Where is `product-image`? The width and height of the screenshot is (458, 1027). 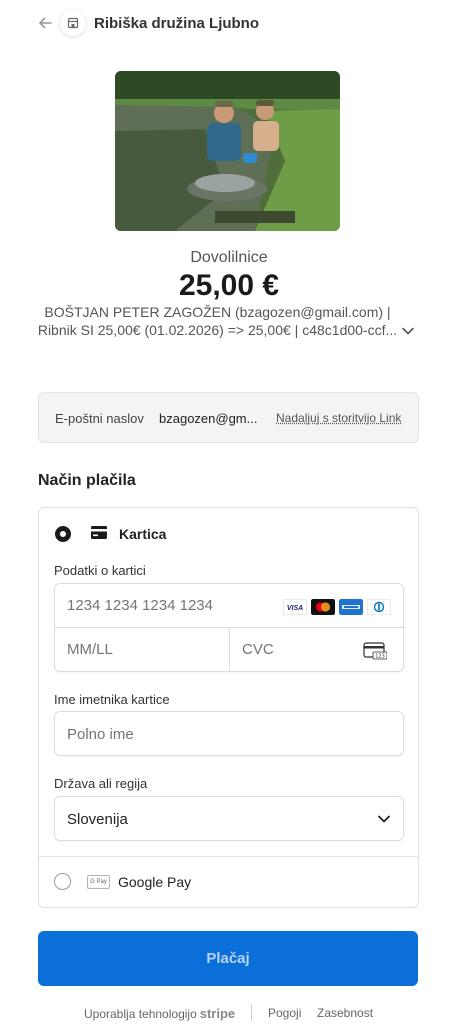 product-image is located at coordinates (227, 151).